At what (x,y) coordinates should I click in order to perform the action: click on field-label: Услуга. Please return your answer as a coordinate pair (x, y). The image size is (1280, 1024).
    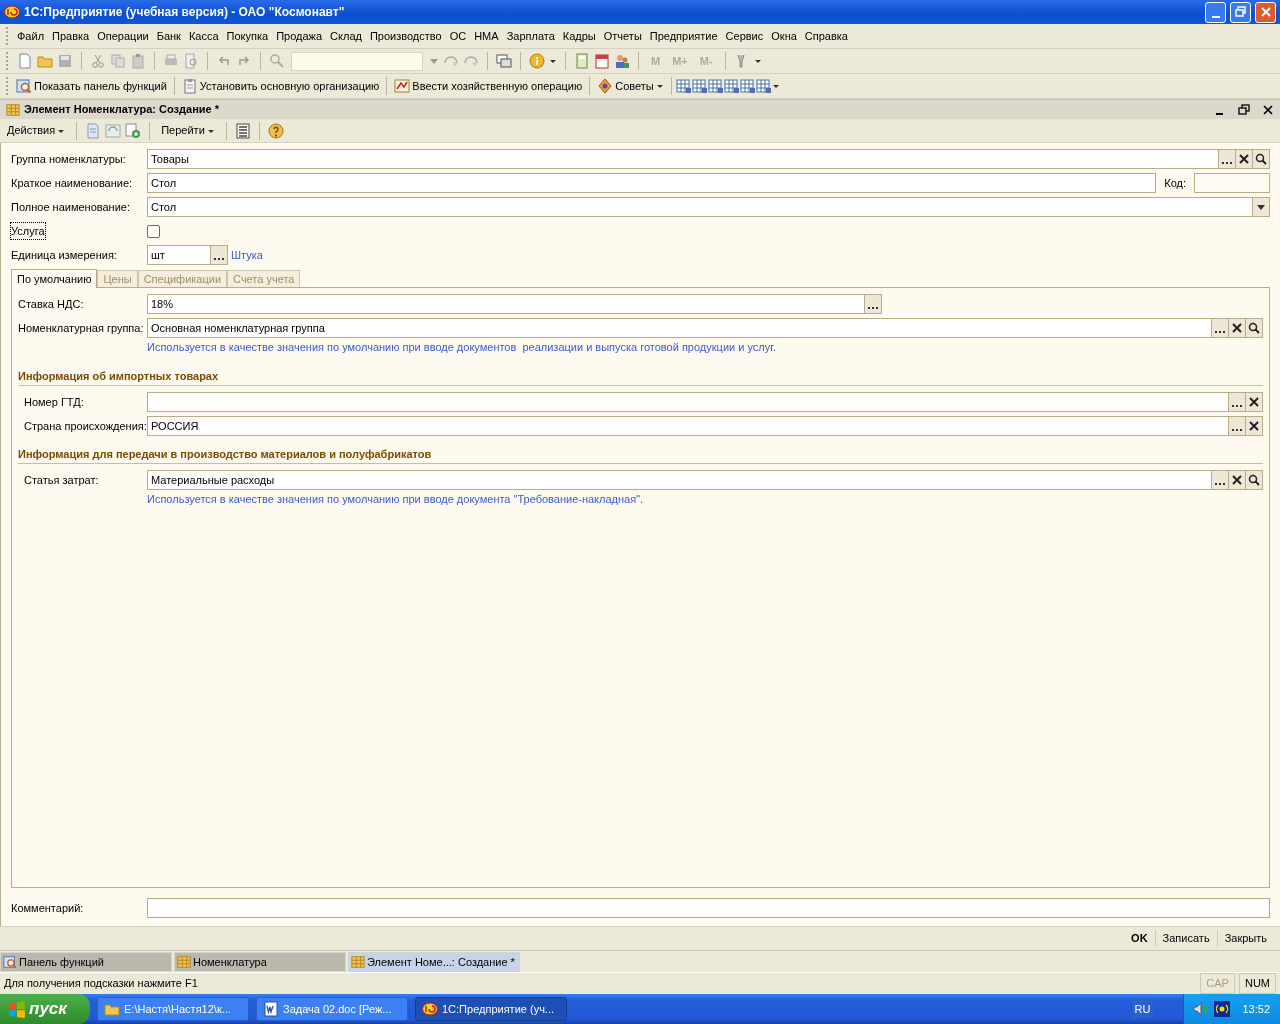
    Looking at the image, I should click on (28, 231).